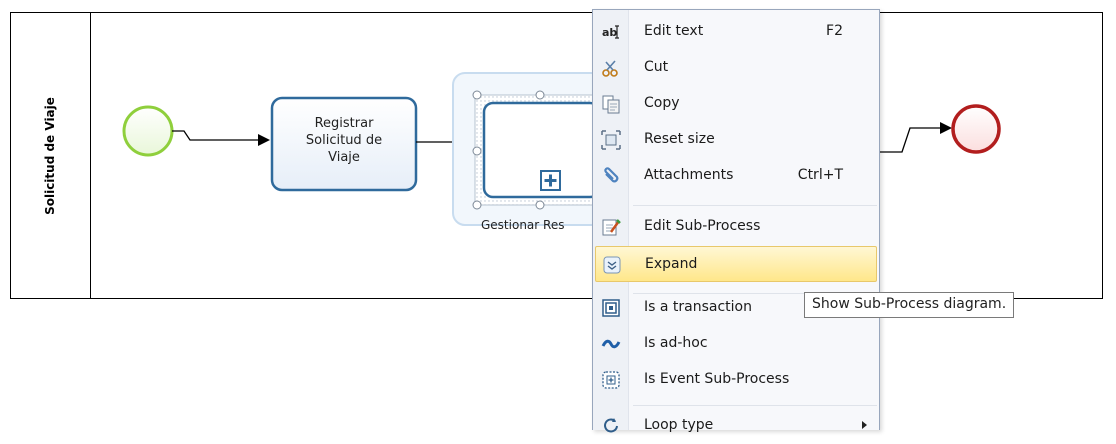  Describe the element at coordinates (736, 344) in the screenshot. I see `menu-item-is-adhoc: Is ad-hoc` at that location.